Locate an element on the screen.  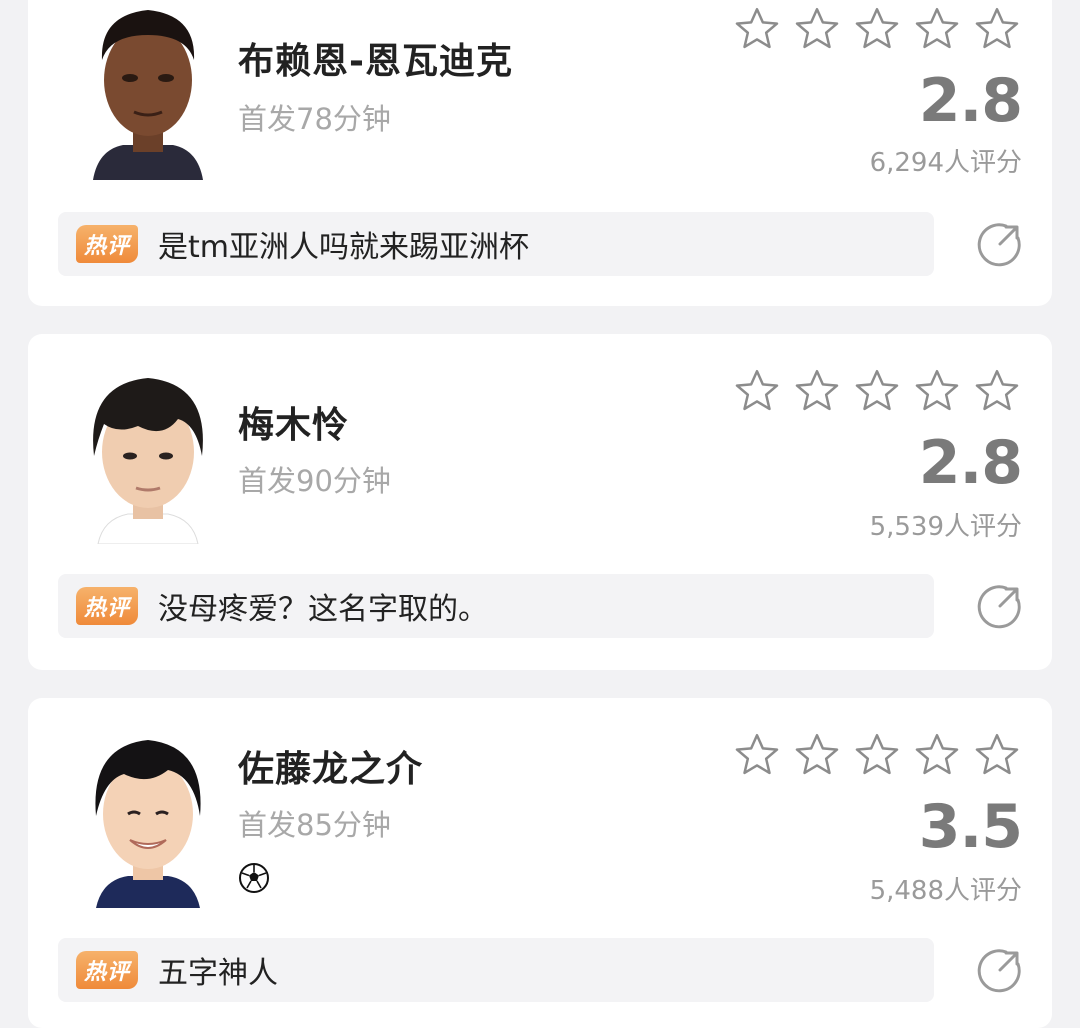
rater-count: 5,539人评分 is located at coordinates (945, 527).